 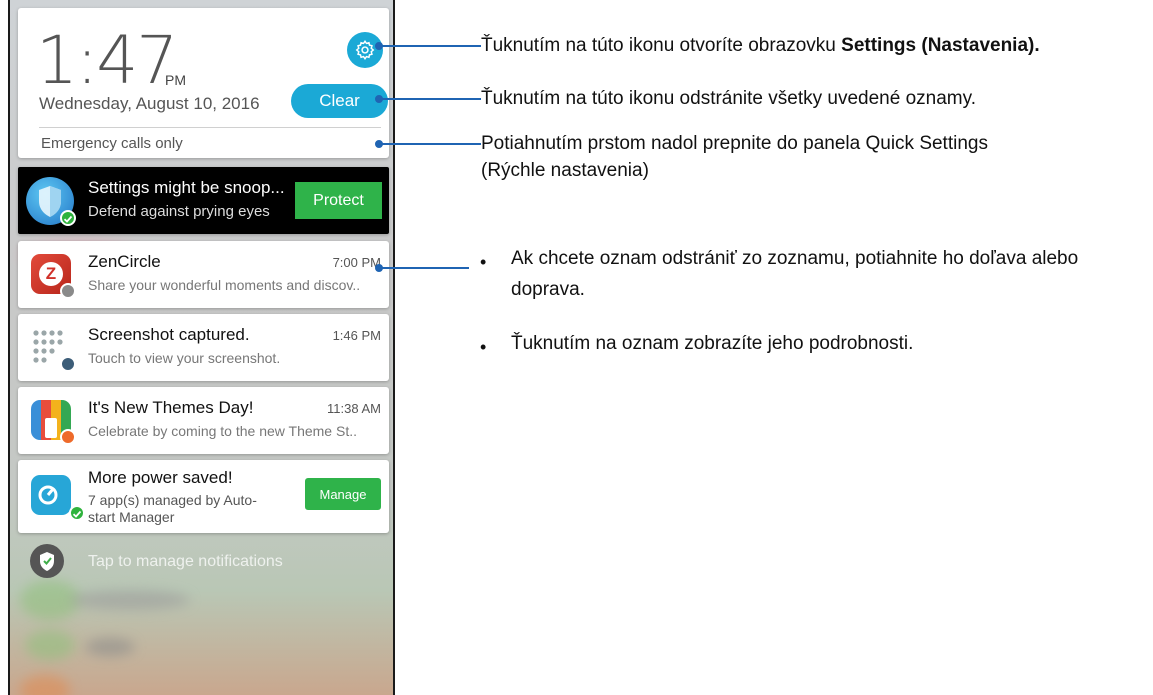 I want to click on notification-title: ZenCircle, so click(x=124, y=261).